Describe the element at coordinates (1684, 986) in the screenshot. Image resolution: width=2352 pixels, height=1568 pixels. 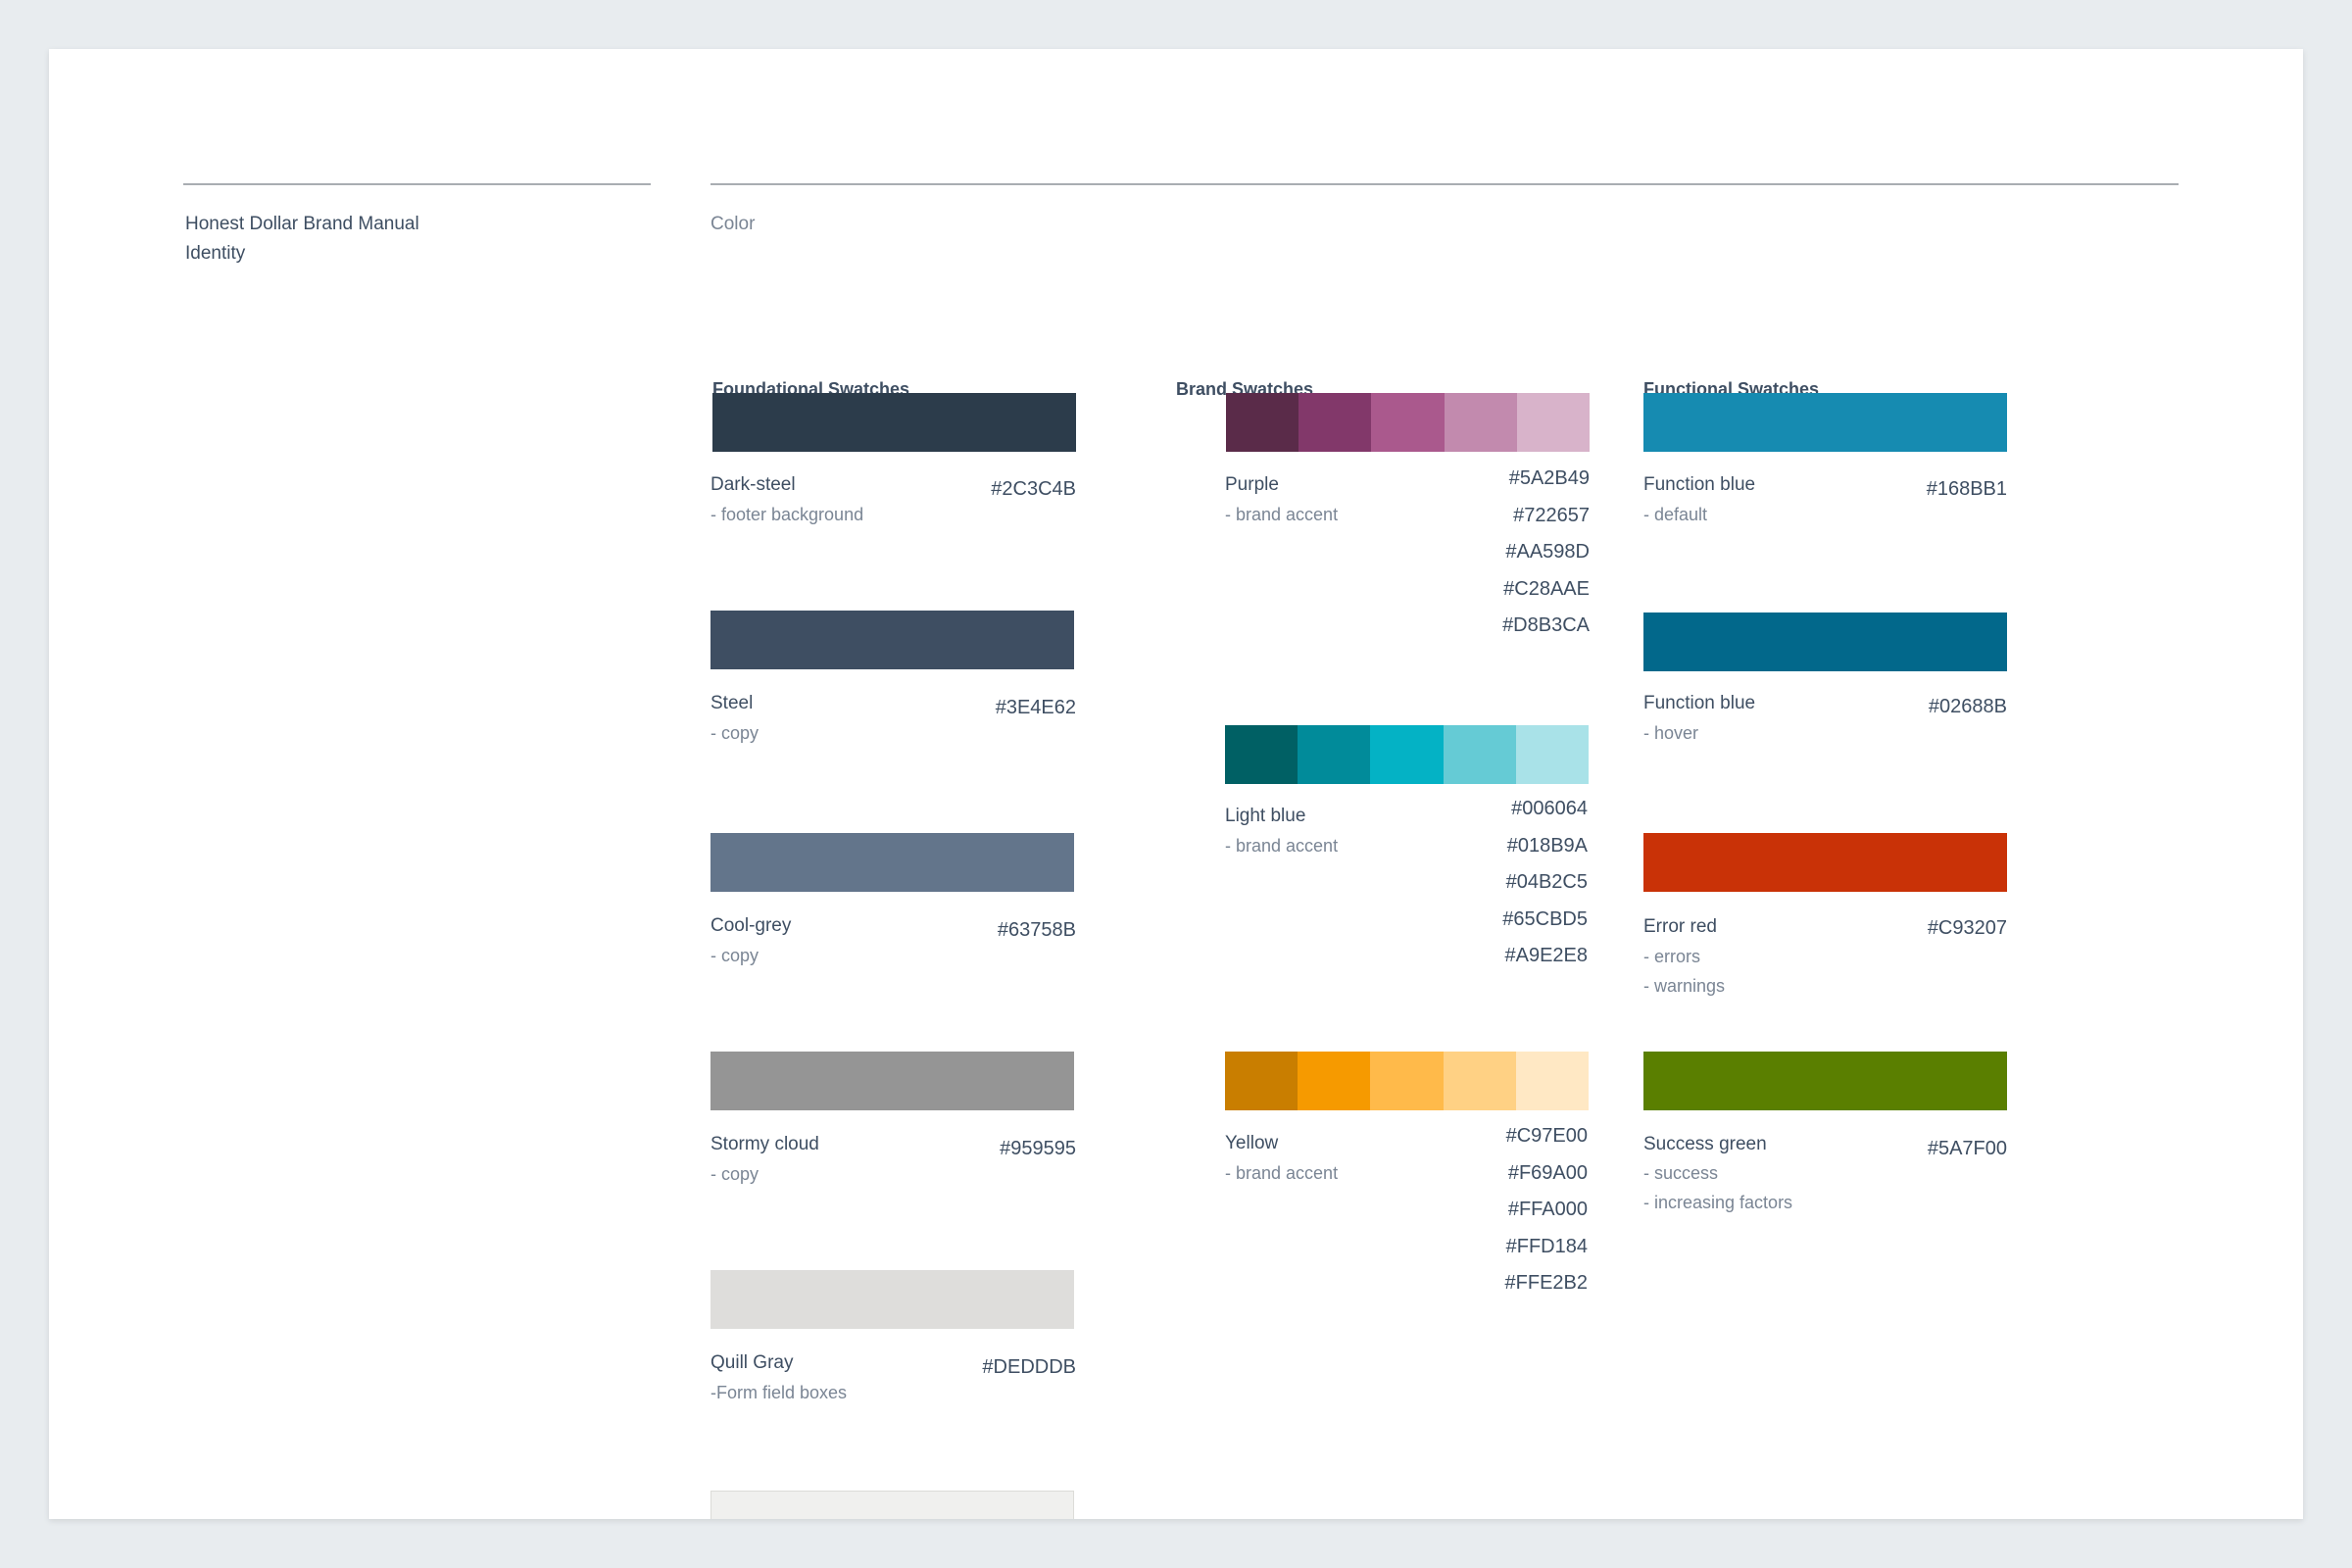
I see `list-item: - warnings` at that location.